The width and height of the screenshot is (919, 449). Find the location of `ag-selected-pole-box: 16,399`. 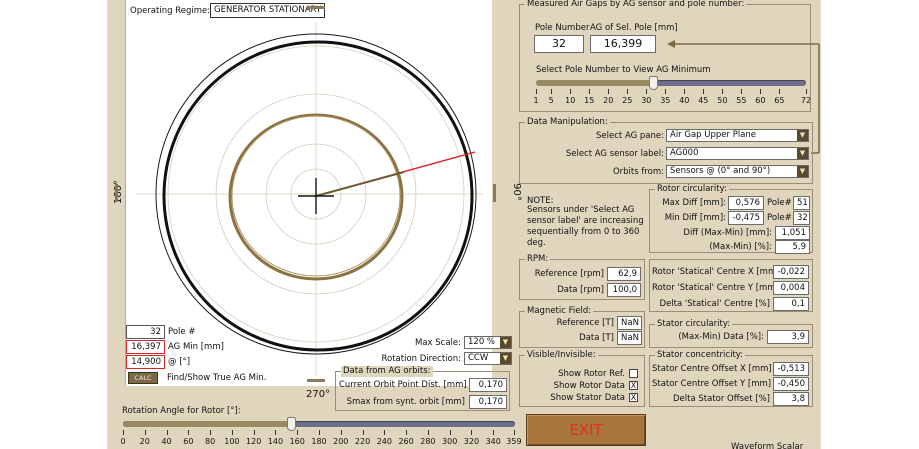

ag-selected-pole-box: 16,399 is located at coordinates (623, 44).